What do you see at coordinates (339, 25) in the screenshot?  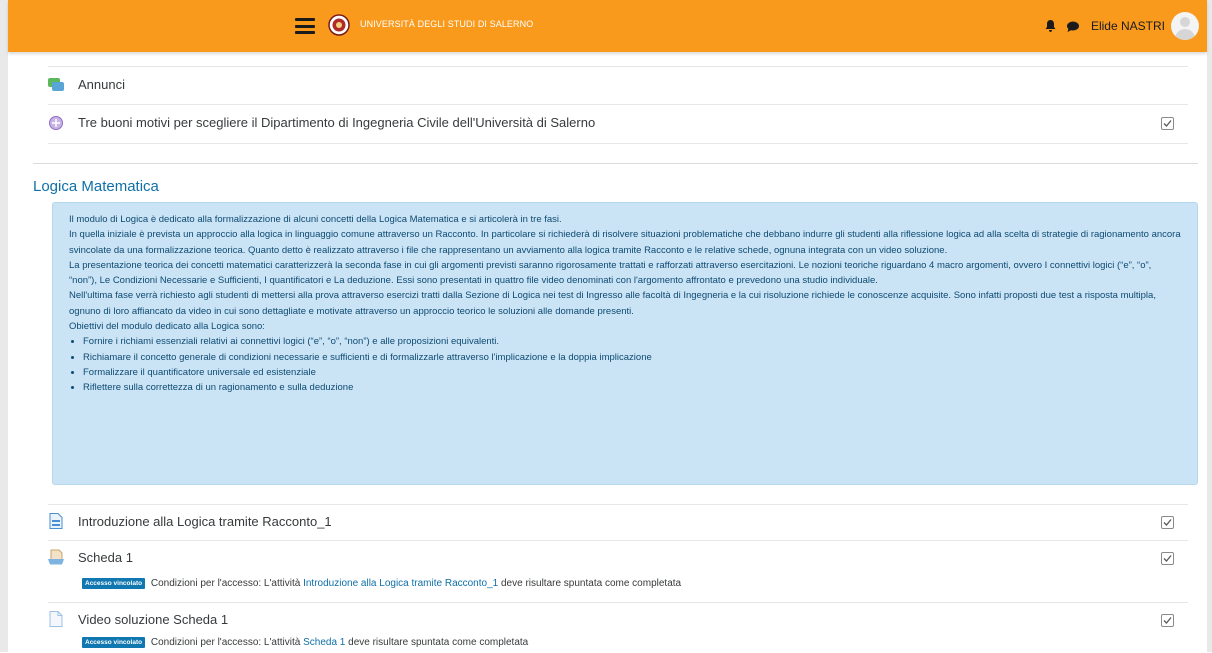 I see `university-logo` at bounding box center [339, 25].